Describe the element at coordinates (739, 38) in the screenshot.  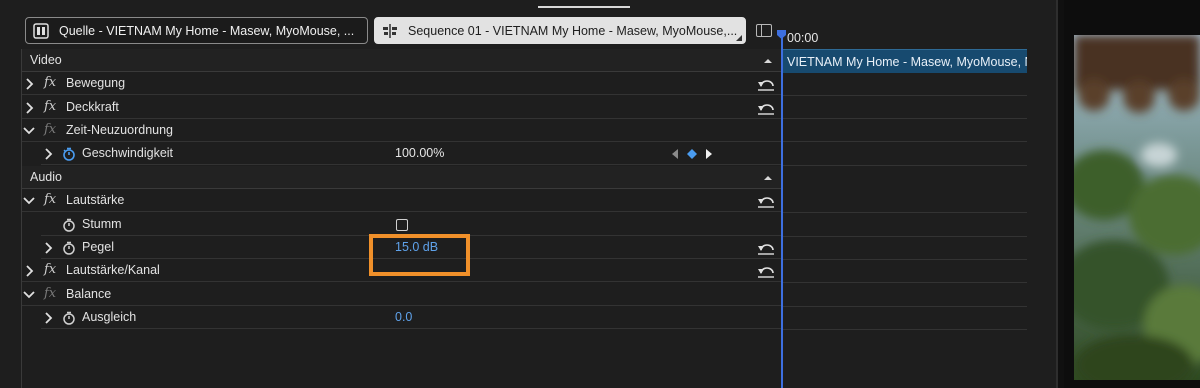
I see `tab-dropdown-corner-icon` at that location.